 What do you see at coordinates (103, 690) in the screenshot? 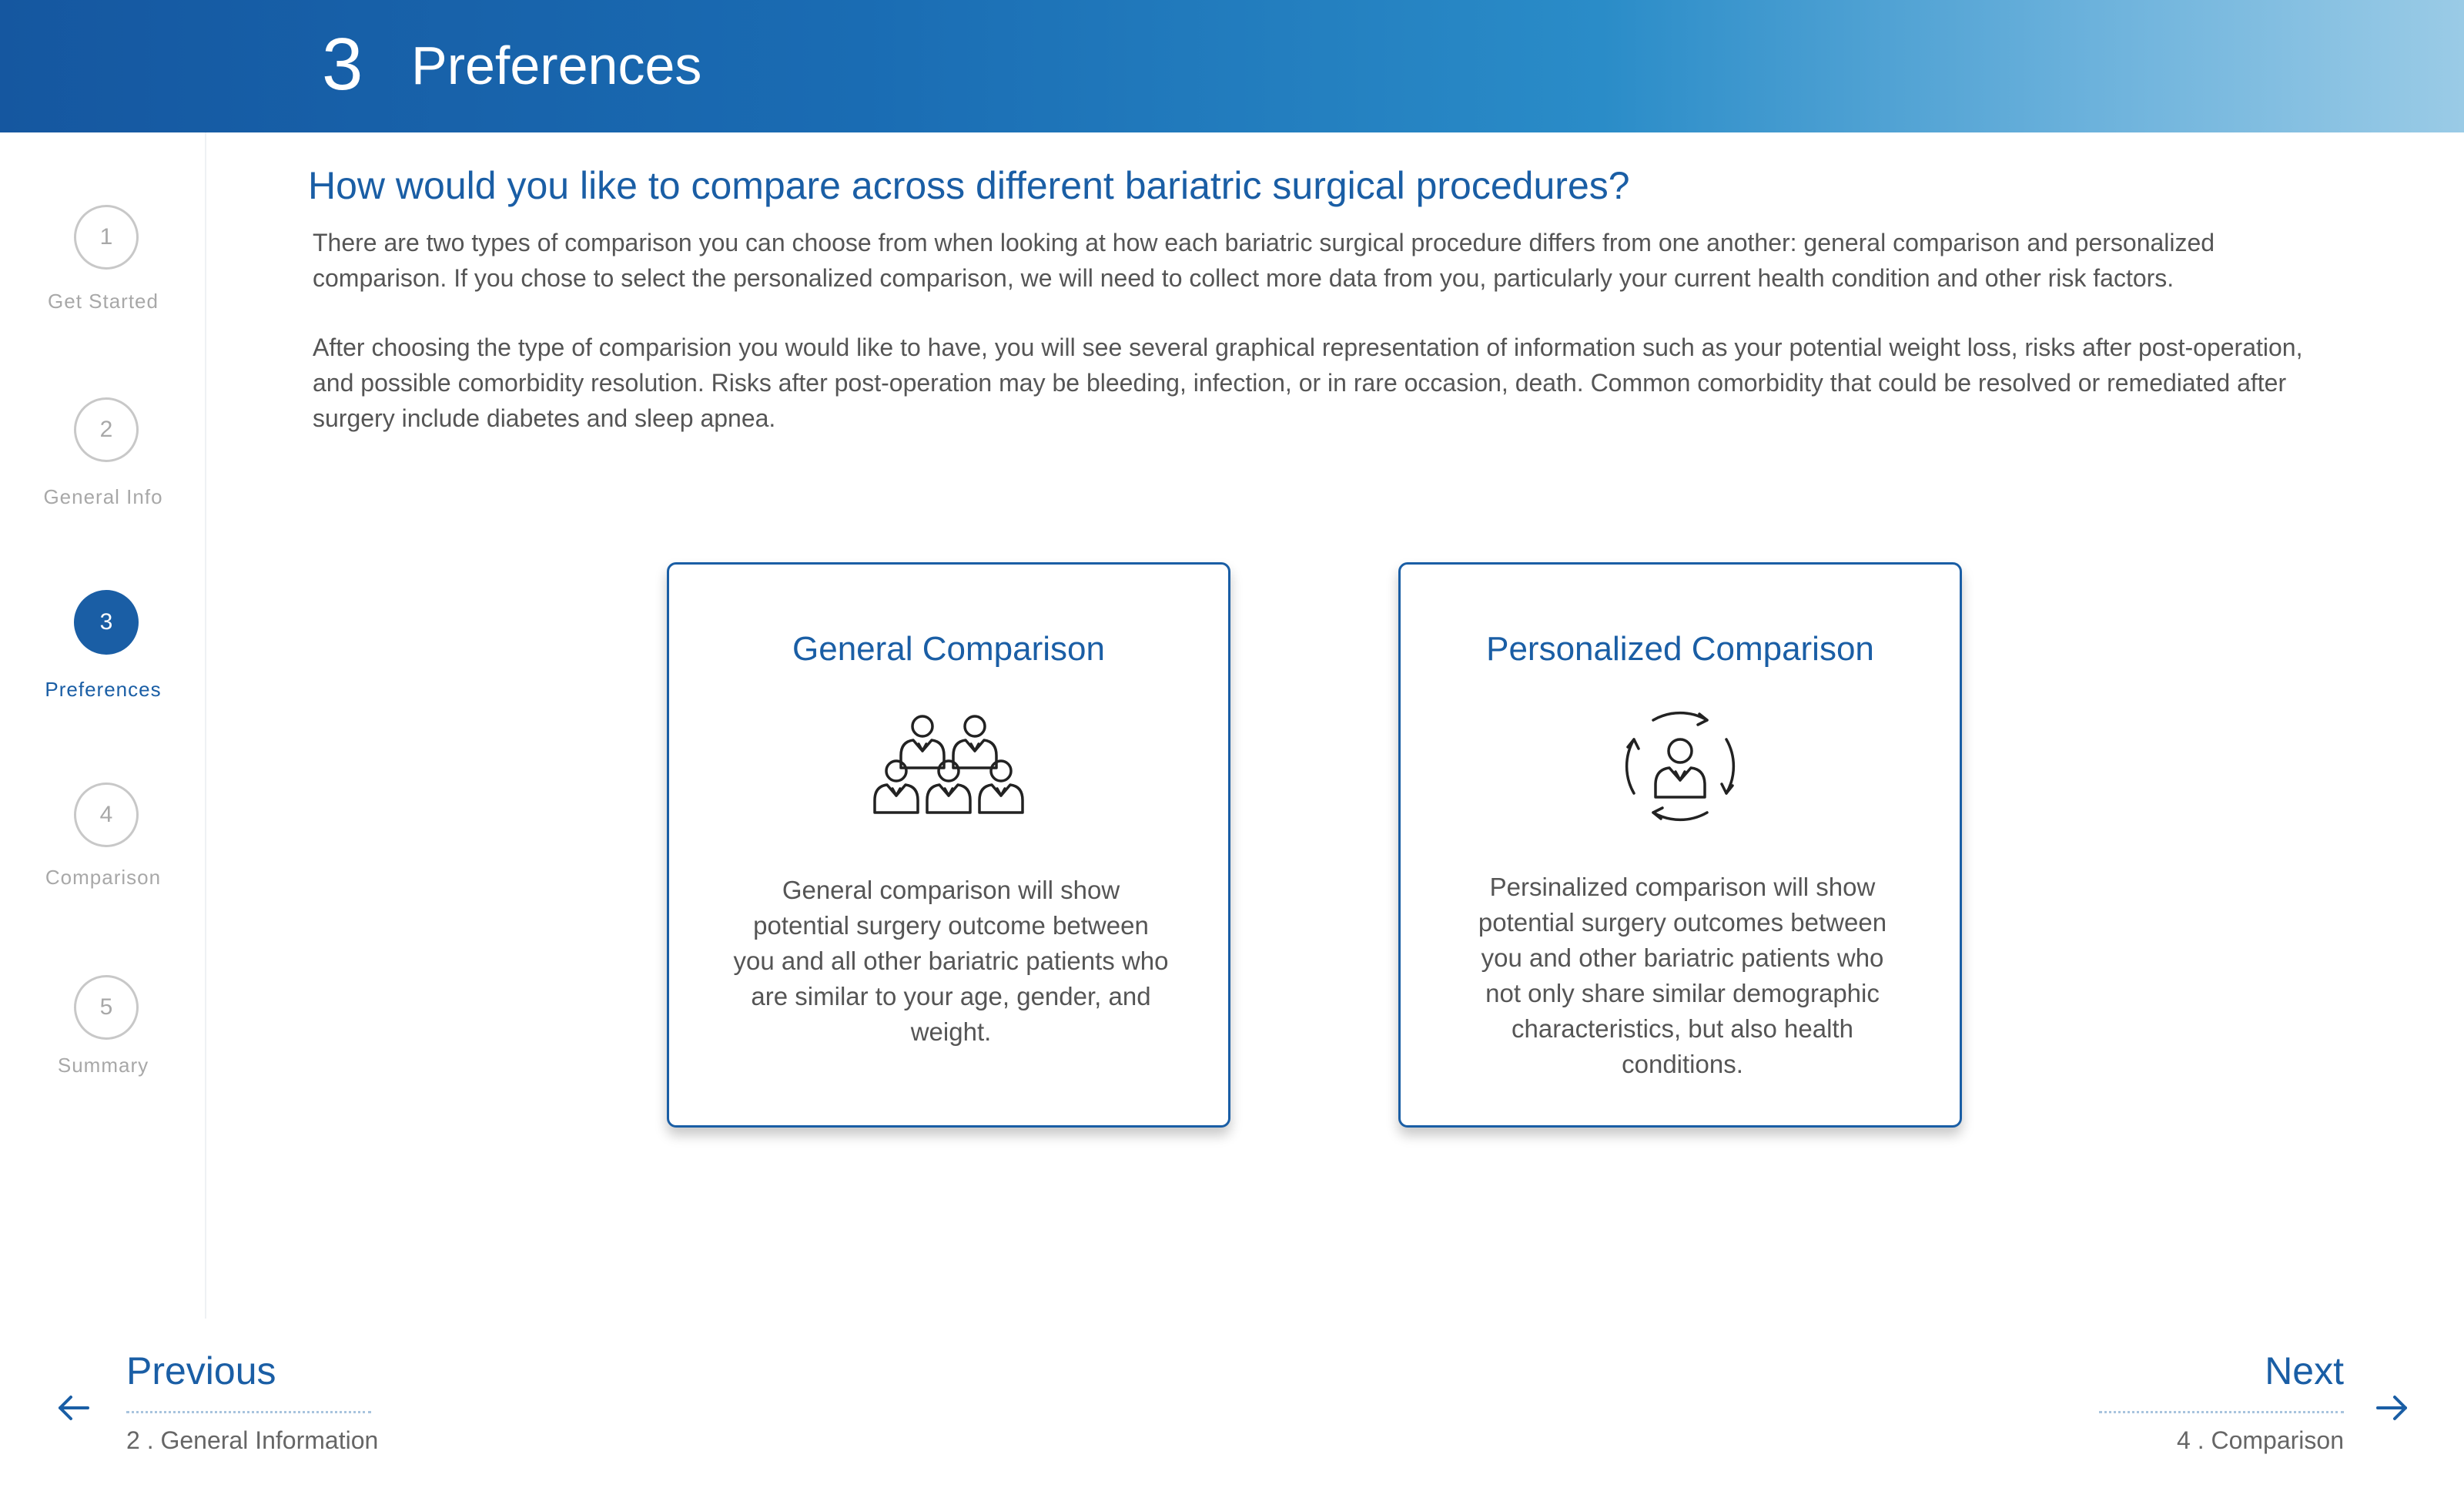
I see `step-label: Preferences` at bounding box center [103, 690].